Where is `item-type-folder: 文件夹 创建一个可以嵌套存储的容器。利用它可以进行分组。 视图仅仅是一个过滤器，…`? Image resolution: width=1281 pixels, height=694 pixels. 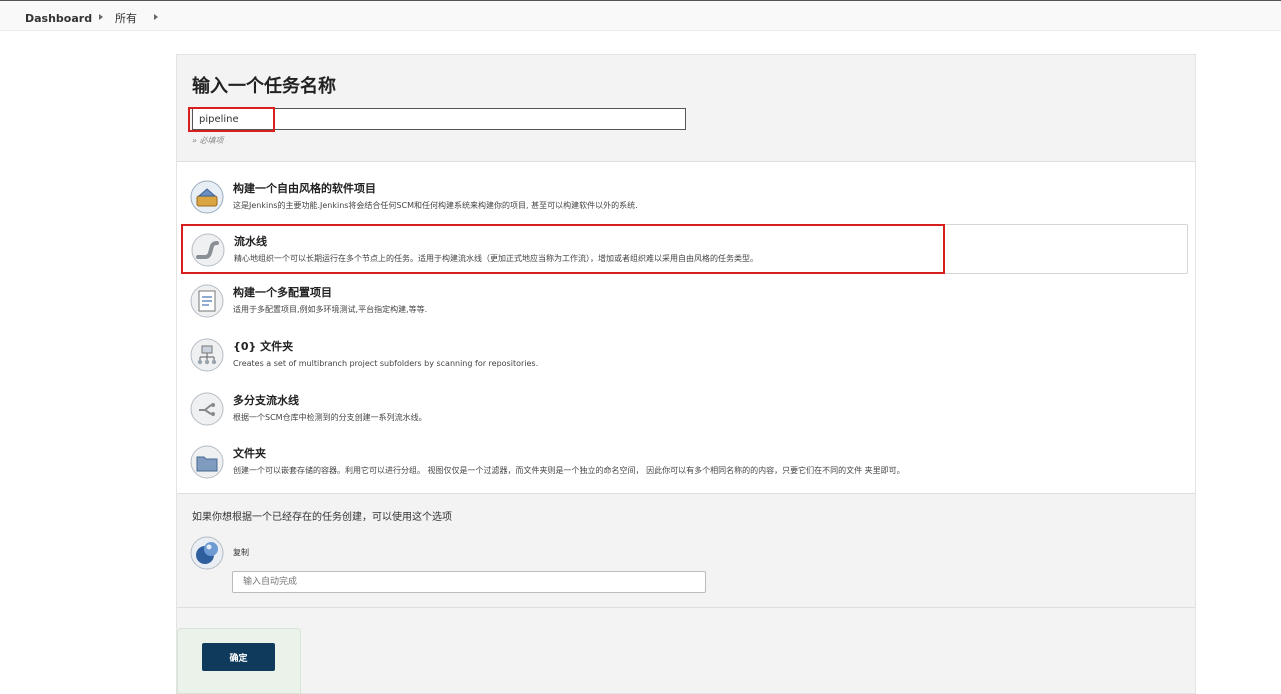 item-type-folder: 文件夹 创建一个可以嵌套存储的容器。利用它可以进行分组。 视图仅仅是一个过滤器，… is located at coordinates (685, 462).